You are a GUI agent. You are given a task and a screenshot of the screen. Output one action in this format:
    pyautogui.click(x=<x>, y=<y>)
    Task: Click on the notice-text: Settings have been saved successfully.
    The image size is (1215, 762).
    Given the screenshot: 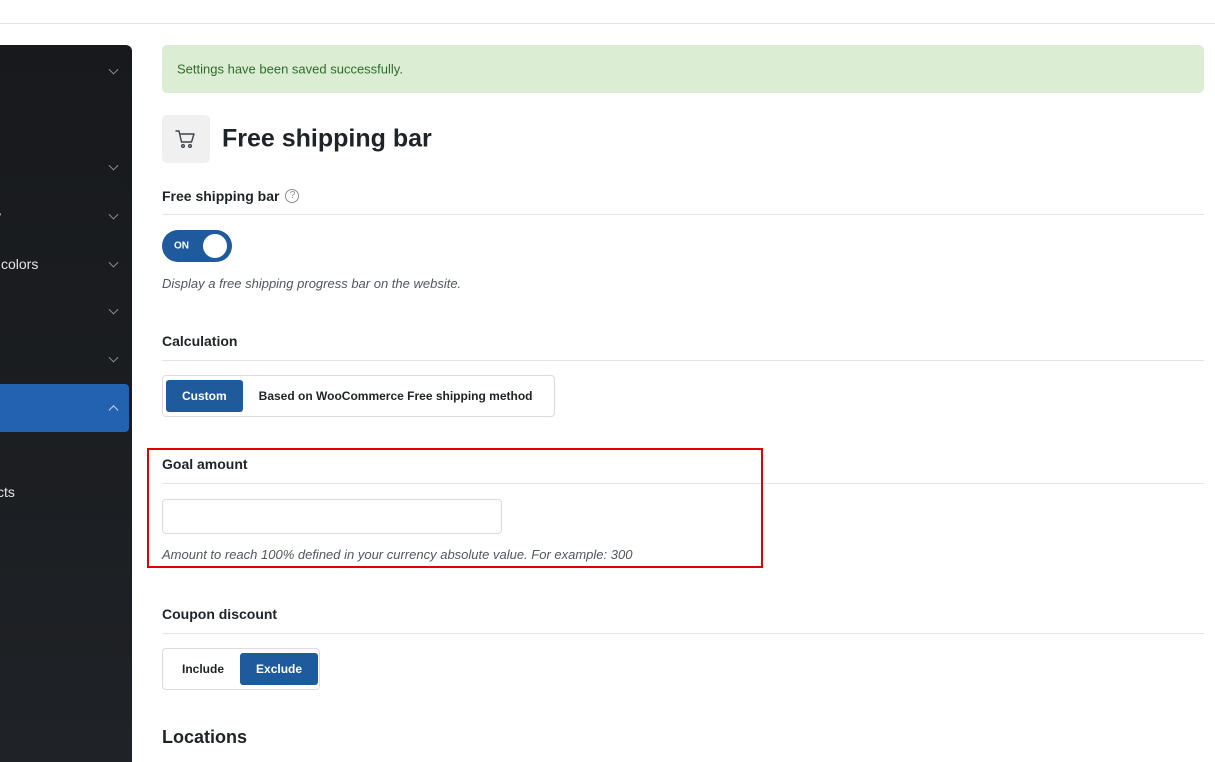 What is the action you would take?
    pyautogui.click(x=290, y=69)
    